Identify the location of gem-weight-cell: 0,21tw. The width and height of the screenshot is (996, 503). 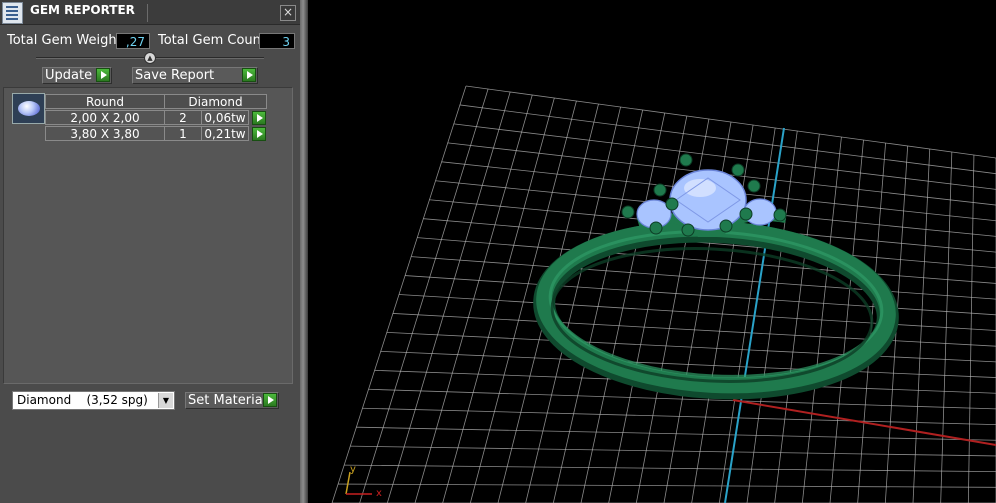
(225, 133).